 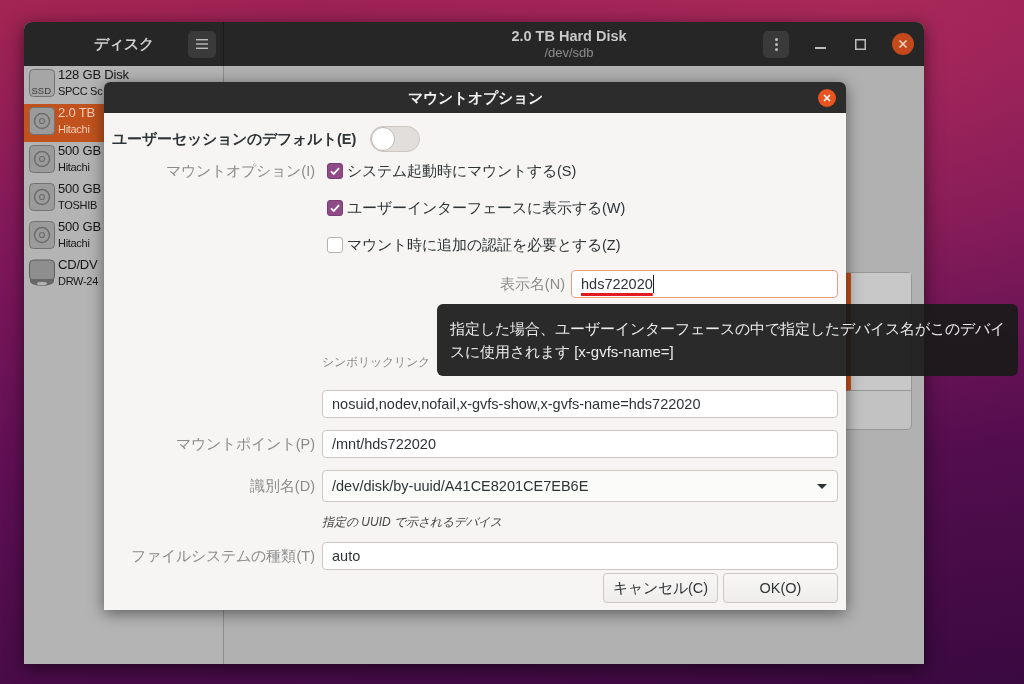 I want to click on sidebar-item: SSD 128 GB Disk SPCC Sc, so click(x=76, y=85).